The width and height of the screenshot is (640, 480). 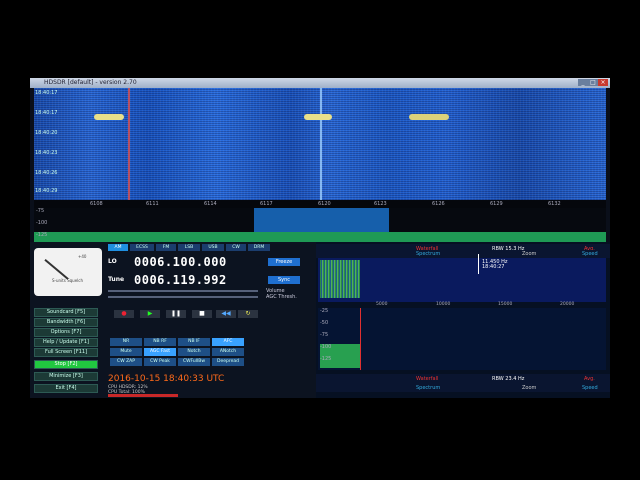 I want to click on bandwidth-button: Bandwidth [F6], so click(x=66, y=322).